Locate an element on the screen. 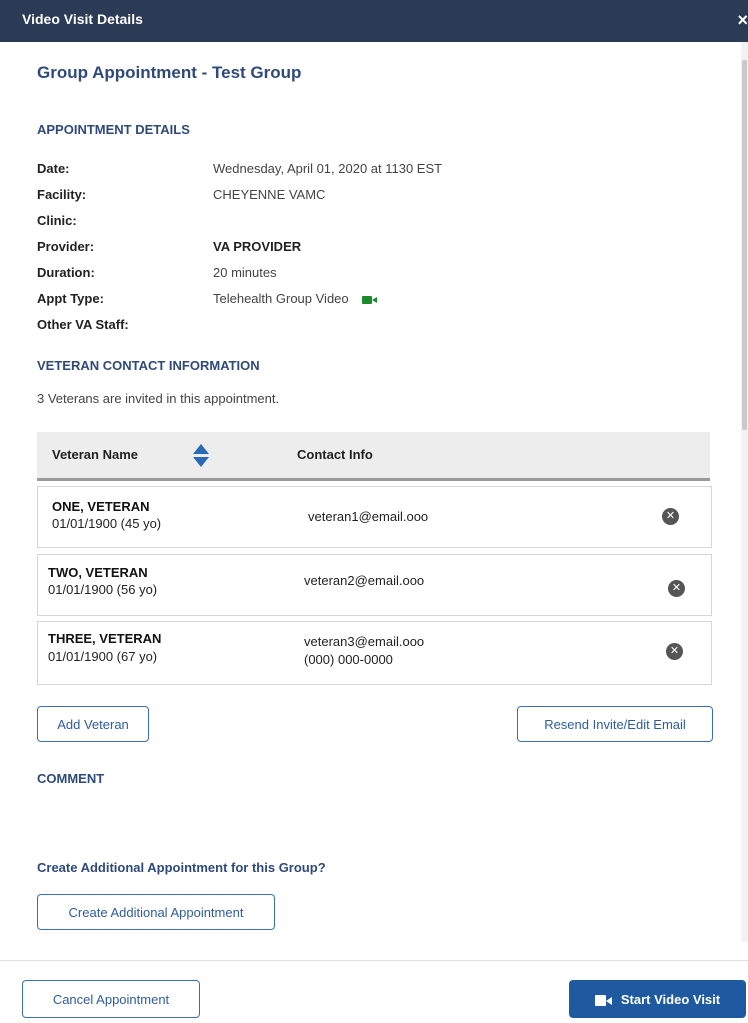  veteran-email: veteran1@email.ooo is located at coordinates (368, 516).